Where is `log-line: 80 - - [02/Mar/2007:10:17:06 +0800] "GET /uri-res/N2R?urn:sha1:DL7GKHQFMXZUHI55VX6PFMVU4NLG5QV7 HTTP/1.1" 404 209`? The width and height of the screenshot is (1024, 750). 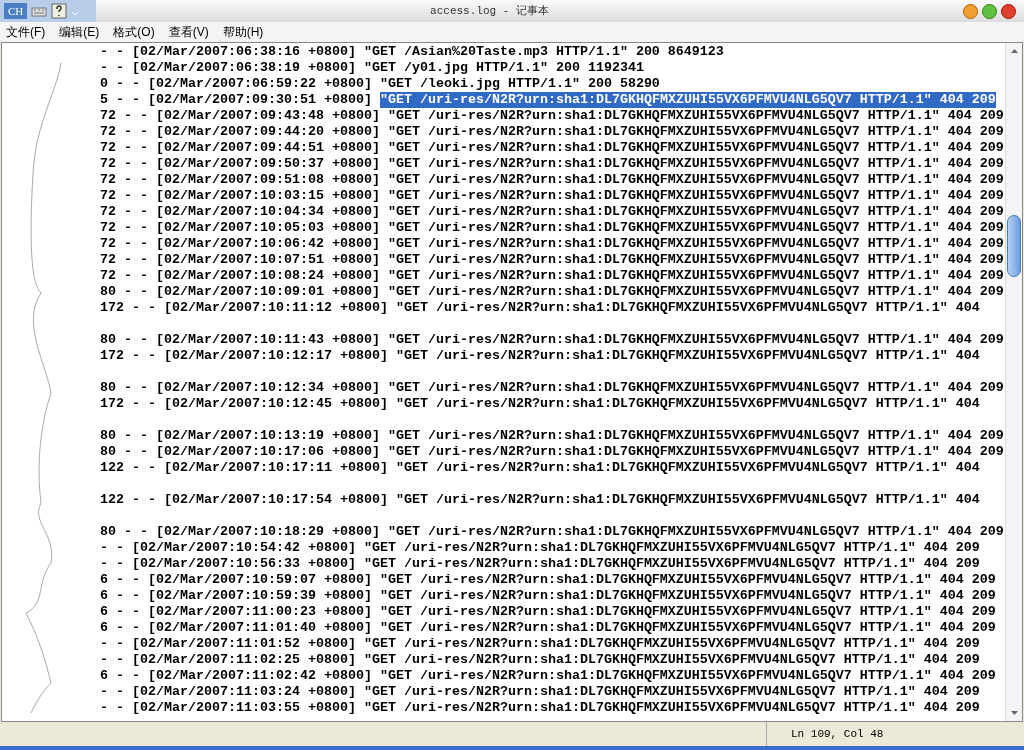 log-line: 80 - - [02/Mar/2007:10:17:06 +0800] "GET /uri-res/N2R?urn:sha1:DL7GKHQFMXZUHI55VX6PFMVU4NLG5QV7 HTTP/1.1" 404 209 is located at coordinates (552, 452).